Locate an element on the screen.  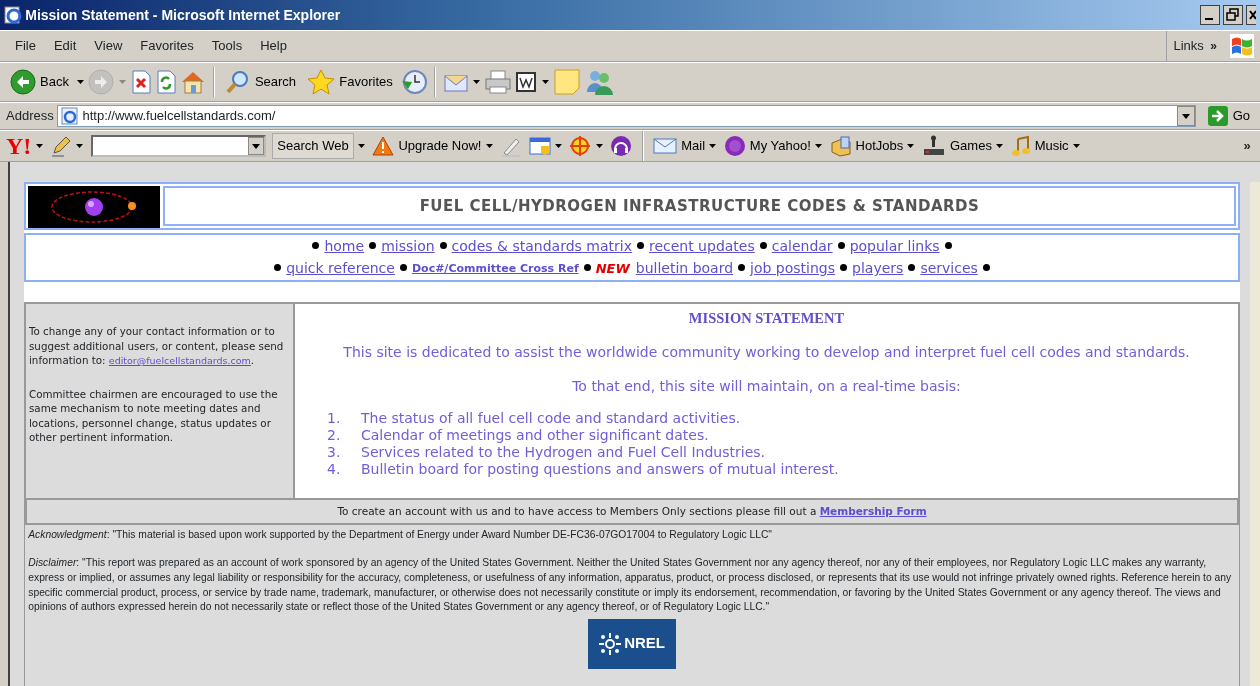
search-field is located at coordinates (178, 146).